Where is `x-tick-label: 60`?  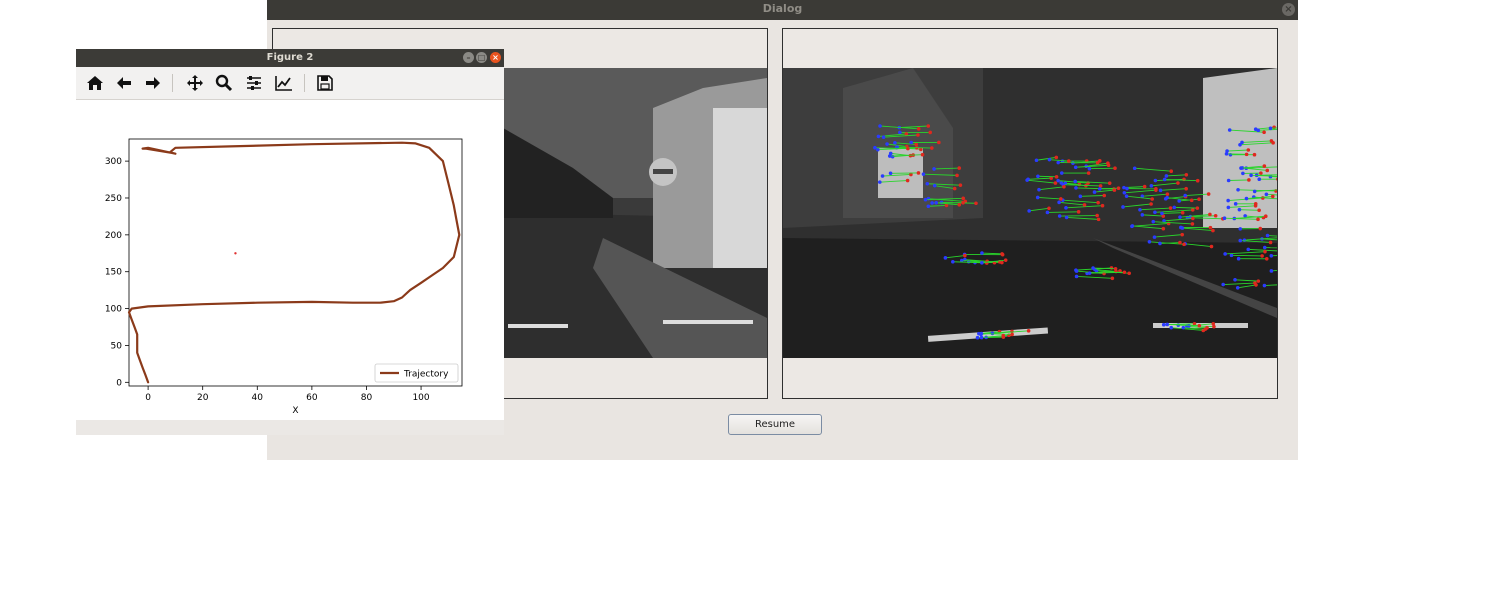 x-tick-label: 60 is located at coordinates (312, 398).